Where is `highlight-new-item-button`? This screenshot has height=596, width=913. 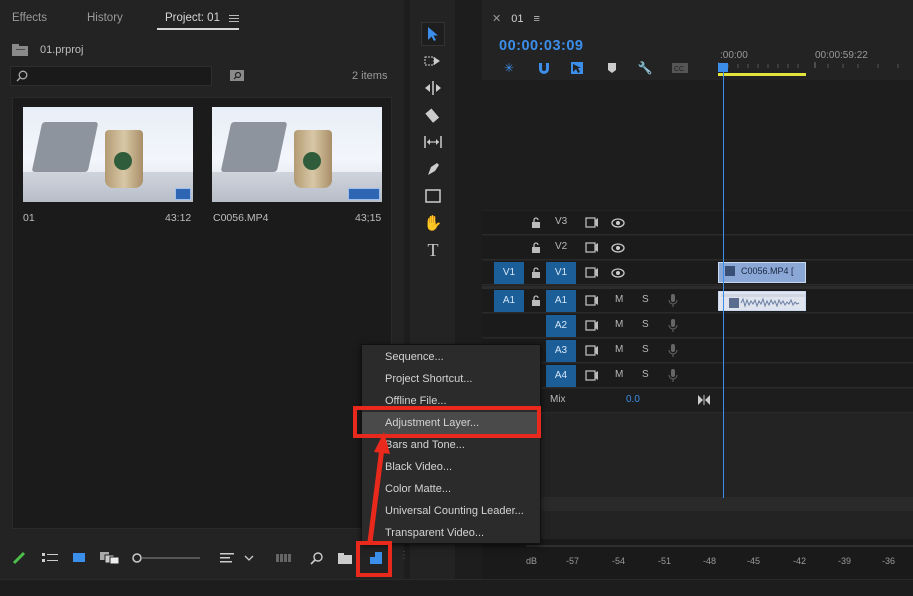
highlight-new-item-button is located at coordinates (374, 559).